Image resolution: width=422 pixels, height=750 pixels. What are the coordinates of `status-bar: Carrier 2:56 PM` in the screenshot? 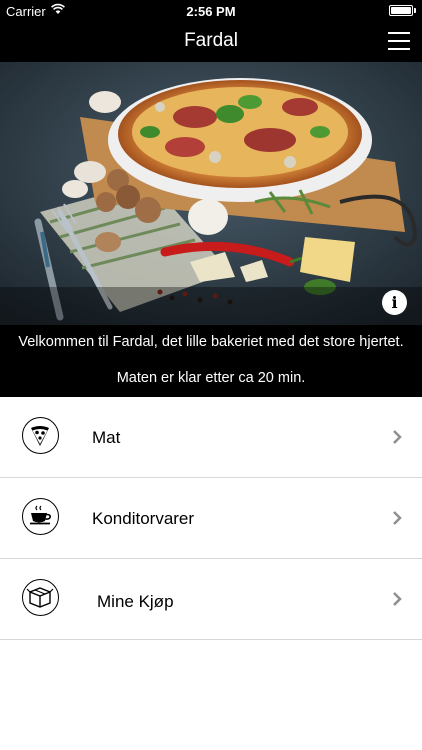 It's located at (211, 11).